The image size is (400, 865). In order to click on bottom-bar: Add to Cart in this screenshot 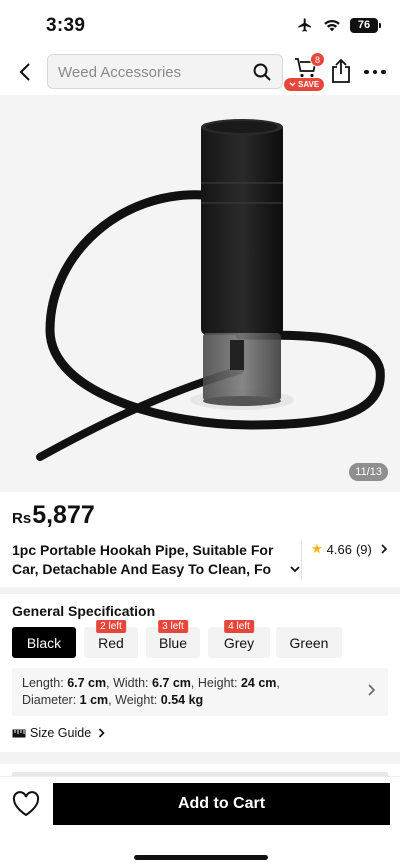, I will do `click(200, 820)`.